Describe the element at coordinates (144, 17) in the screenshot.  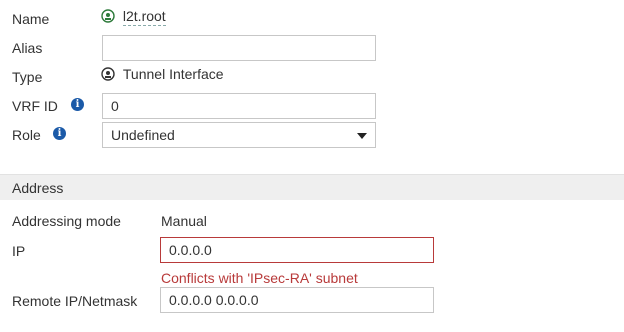
I see `name-value: l2t.root` at that location.